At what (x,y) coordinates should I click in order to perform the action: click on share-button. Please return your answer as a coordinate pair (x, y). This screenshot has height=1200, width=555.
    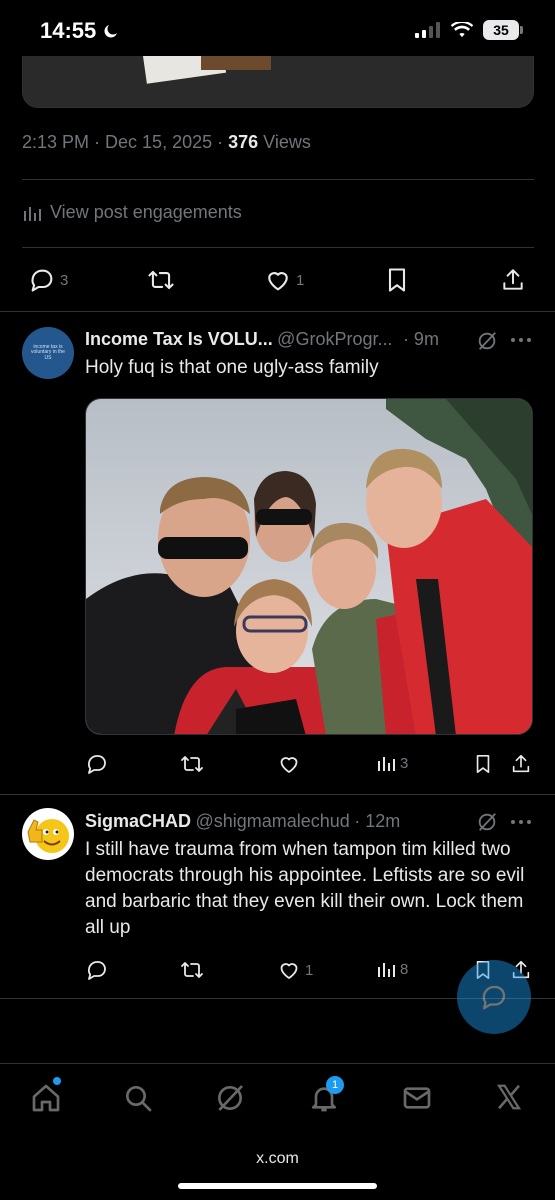
    Looking at the image, I should click on (513, 280).